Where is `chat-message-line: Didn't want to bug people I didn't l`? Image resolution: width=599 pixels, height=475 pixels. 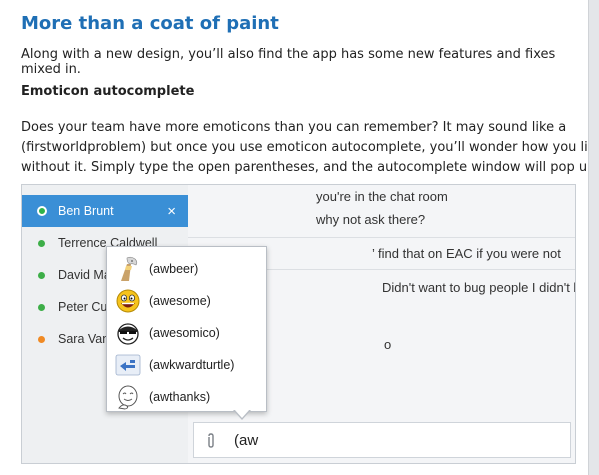 chat-message-line: Didn't want to bug people I didn't l is located at coordinates (479, 287).